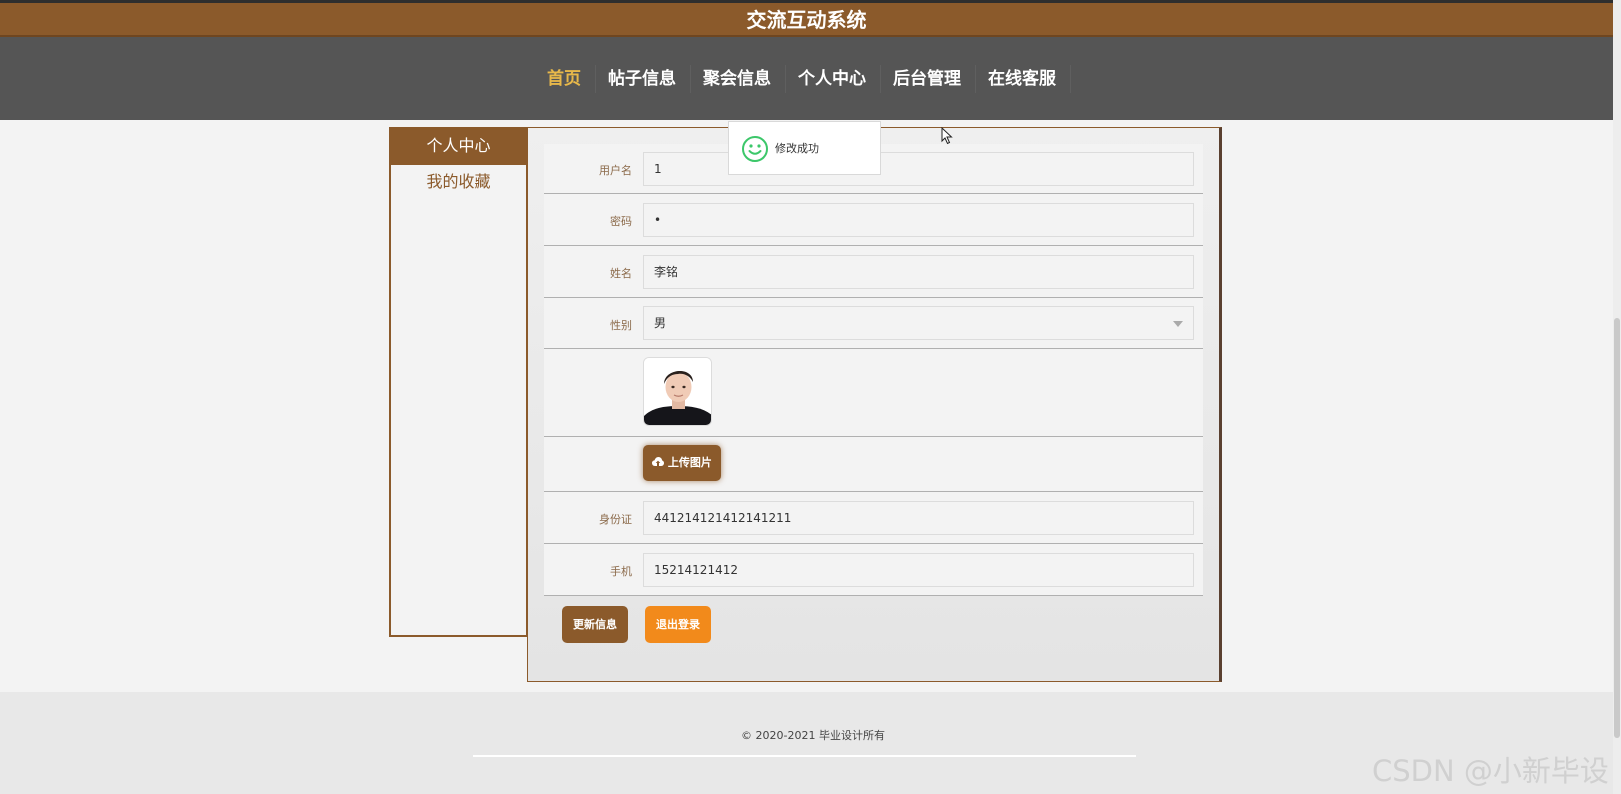  I want to click on main-nav: 首页 帖子信息 聚会信息 个人中心 后台管理 在线客服, so click(806, 78).